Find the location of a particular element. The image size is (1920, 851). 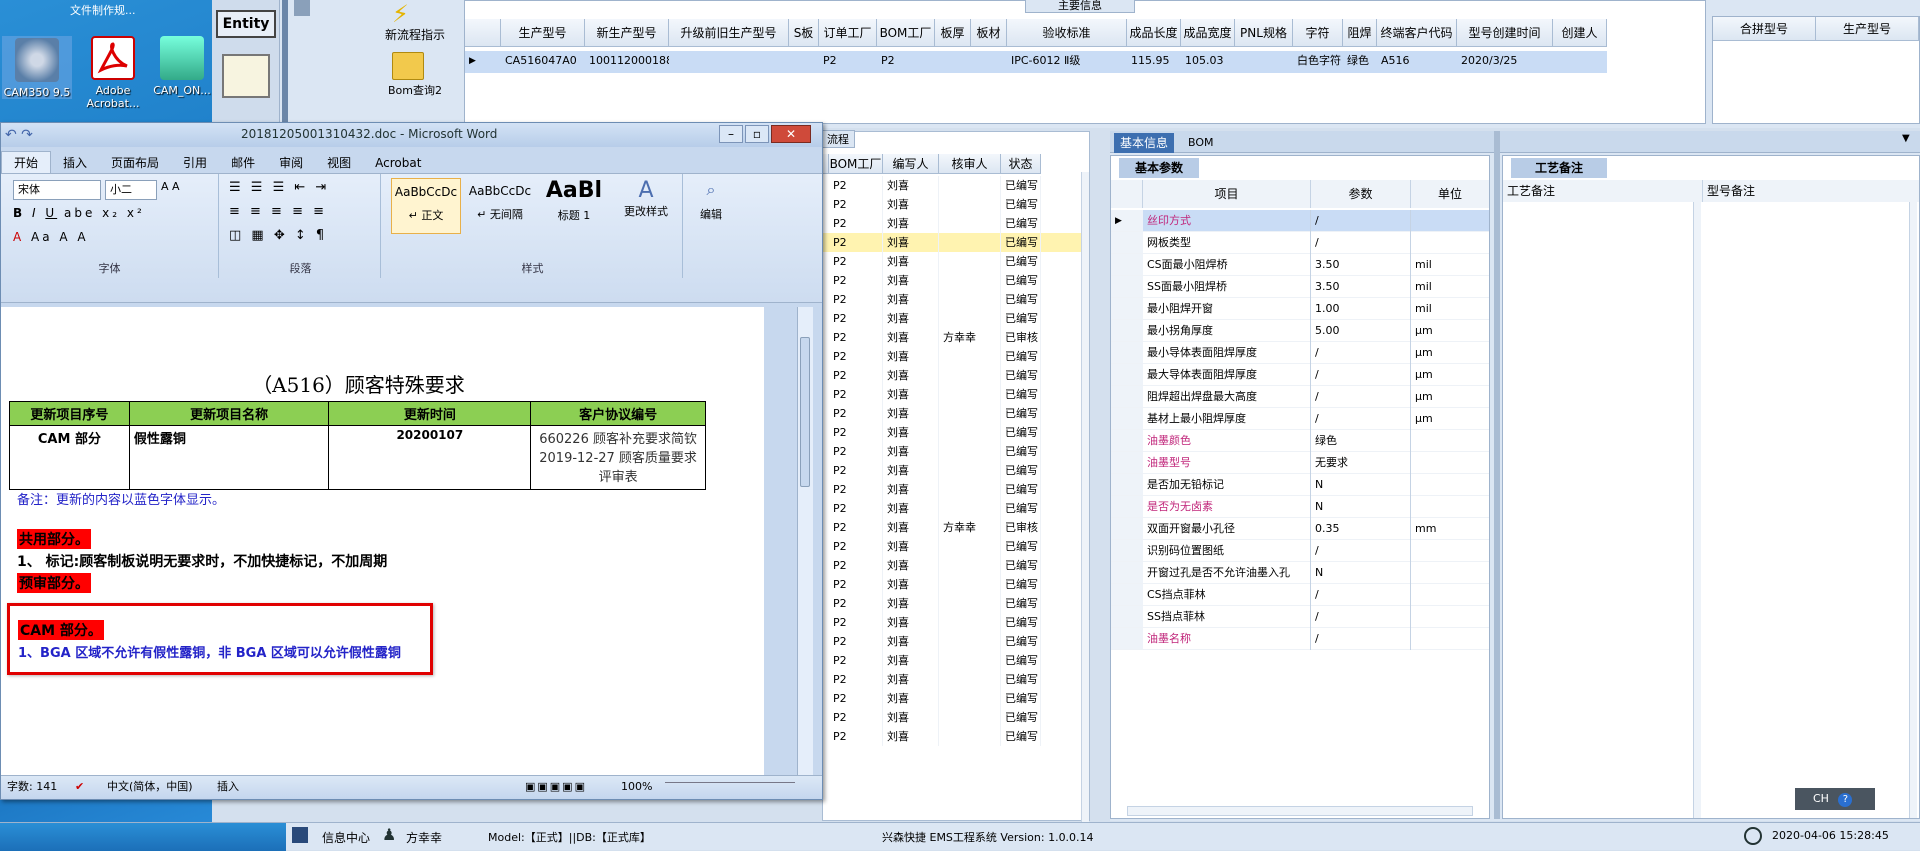

doc-scrollbar is located at coordinates (805, 541).